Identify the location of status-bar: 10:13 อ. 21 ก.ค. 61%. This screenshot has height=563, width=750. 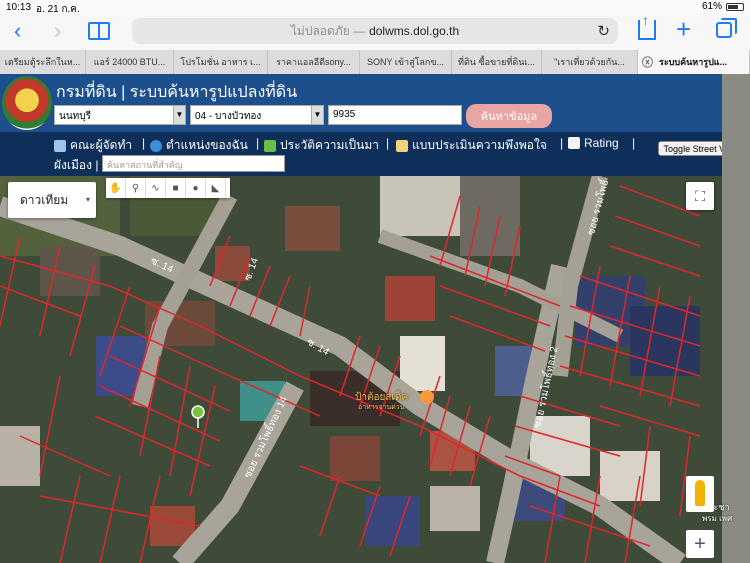
(375, 7).